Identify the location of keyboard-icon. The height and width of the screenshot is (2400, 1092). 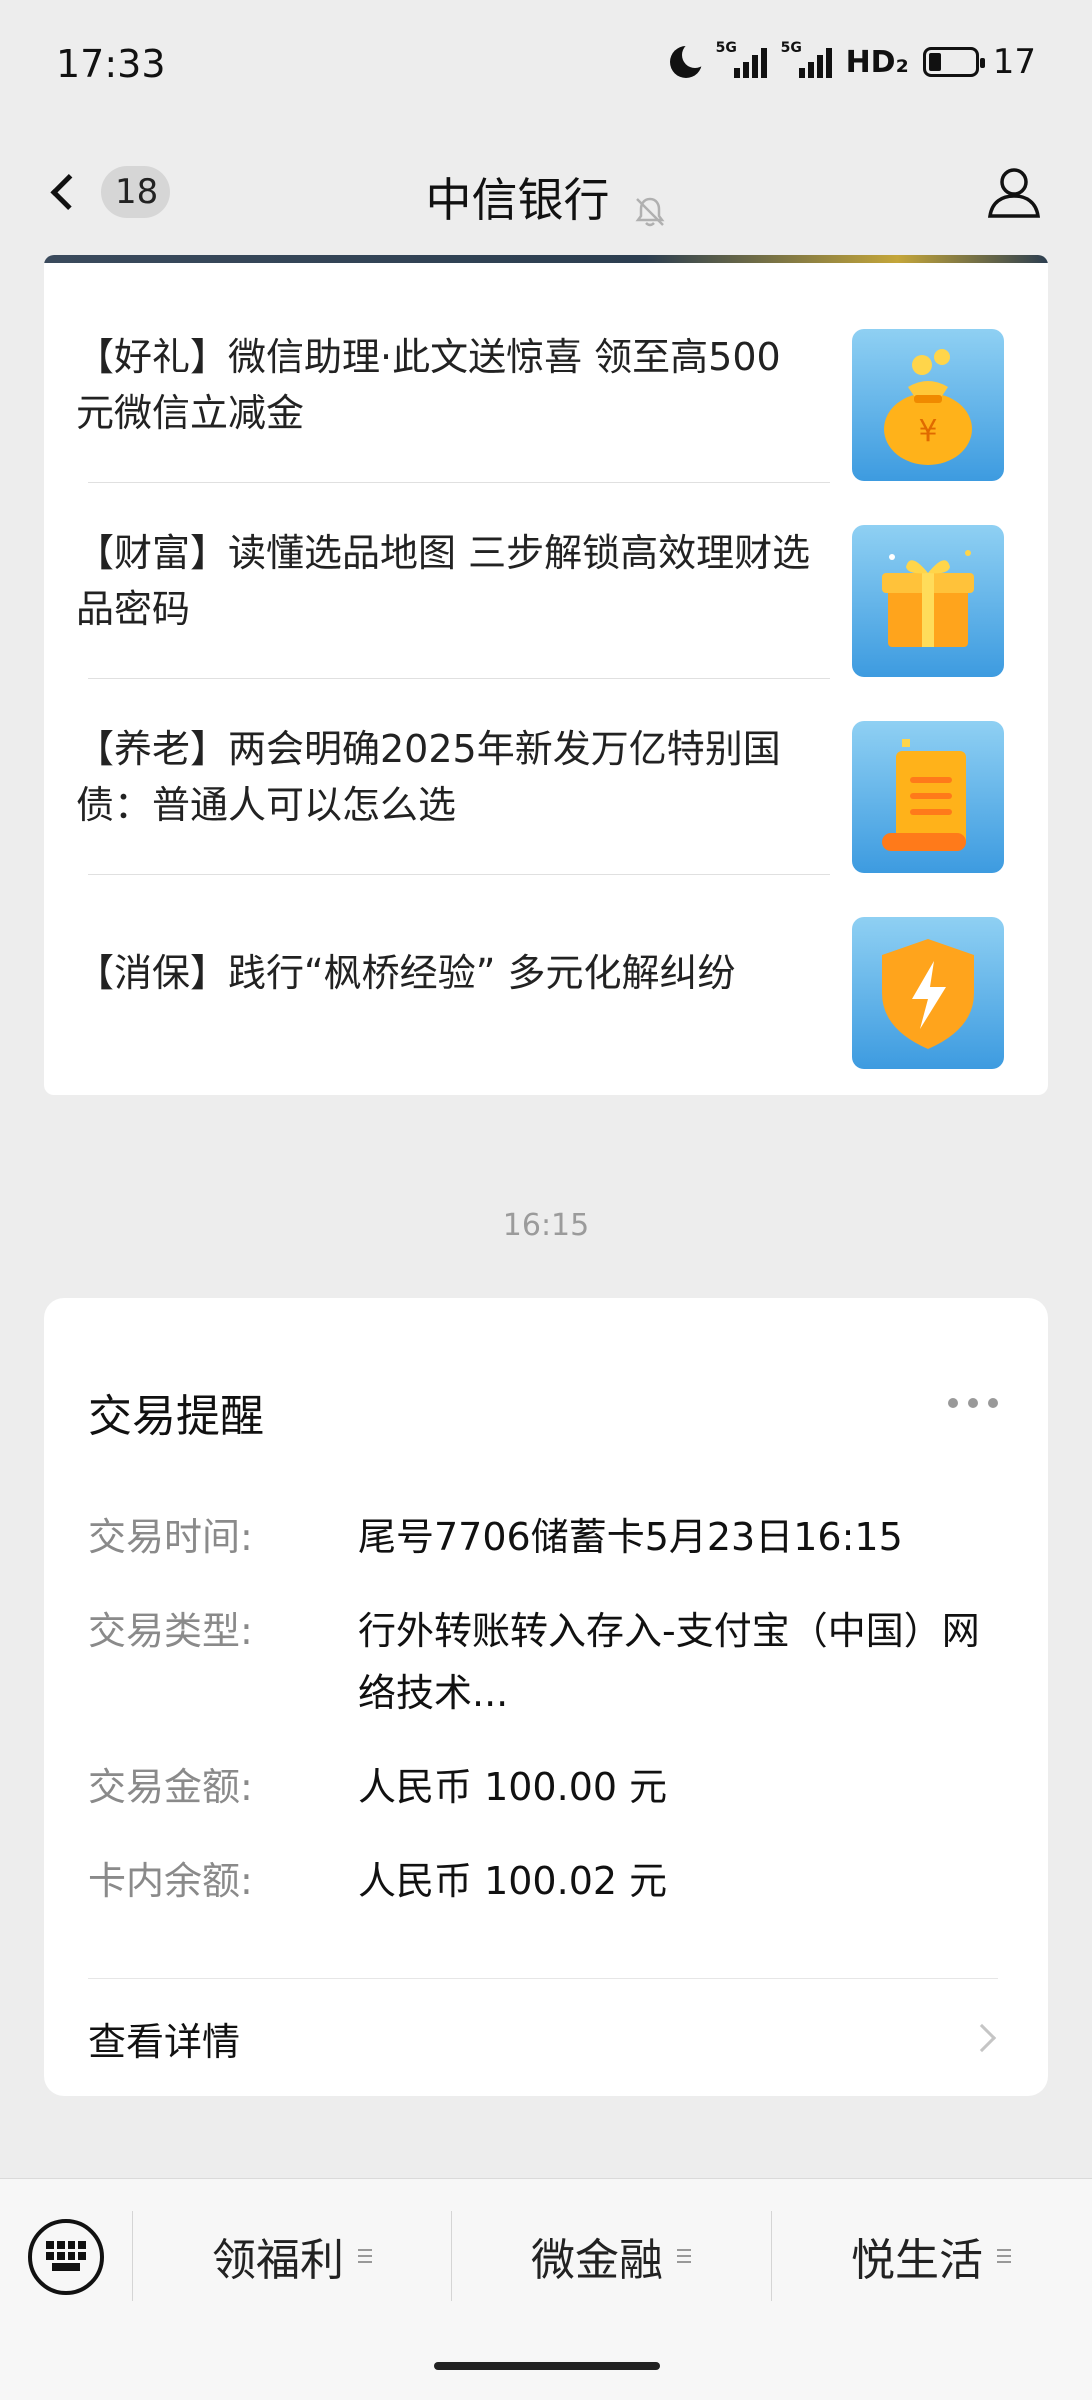
(66, 2256).